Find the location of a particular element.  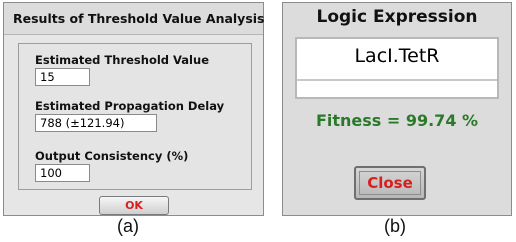

propagation-delay-field: 788 (±121.94) is located at coordinates (96, 123).